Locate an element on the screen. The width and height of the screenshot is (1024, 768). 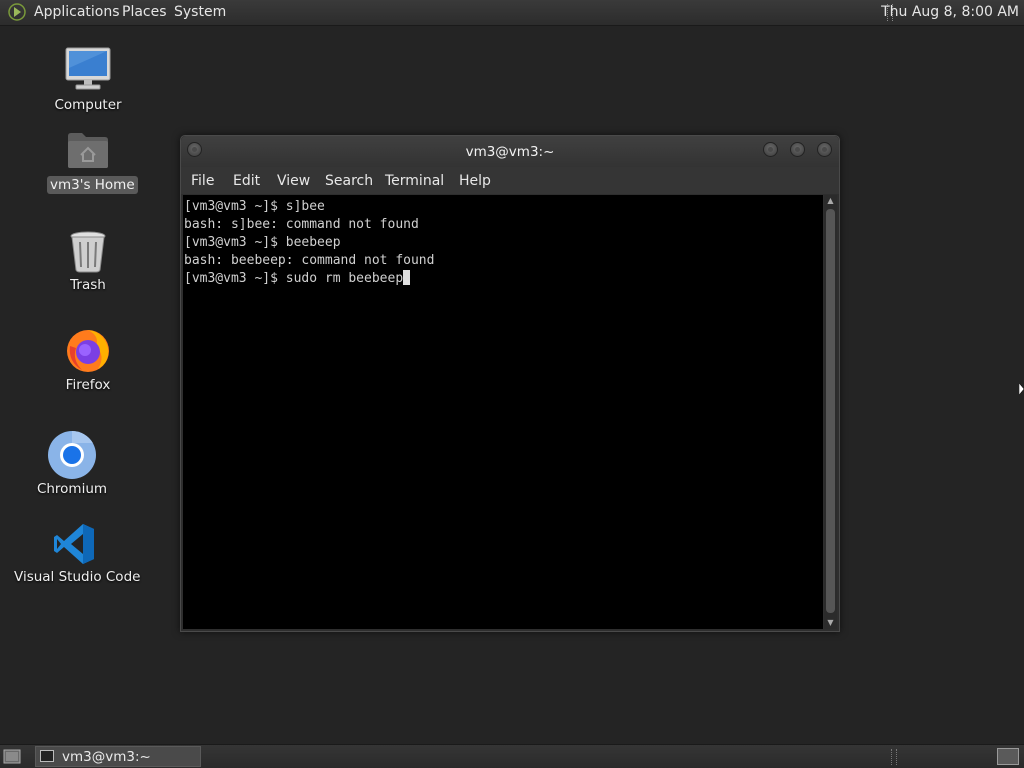
menu-terminal: Terminal is located at coordinates (414, 181).